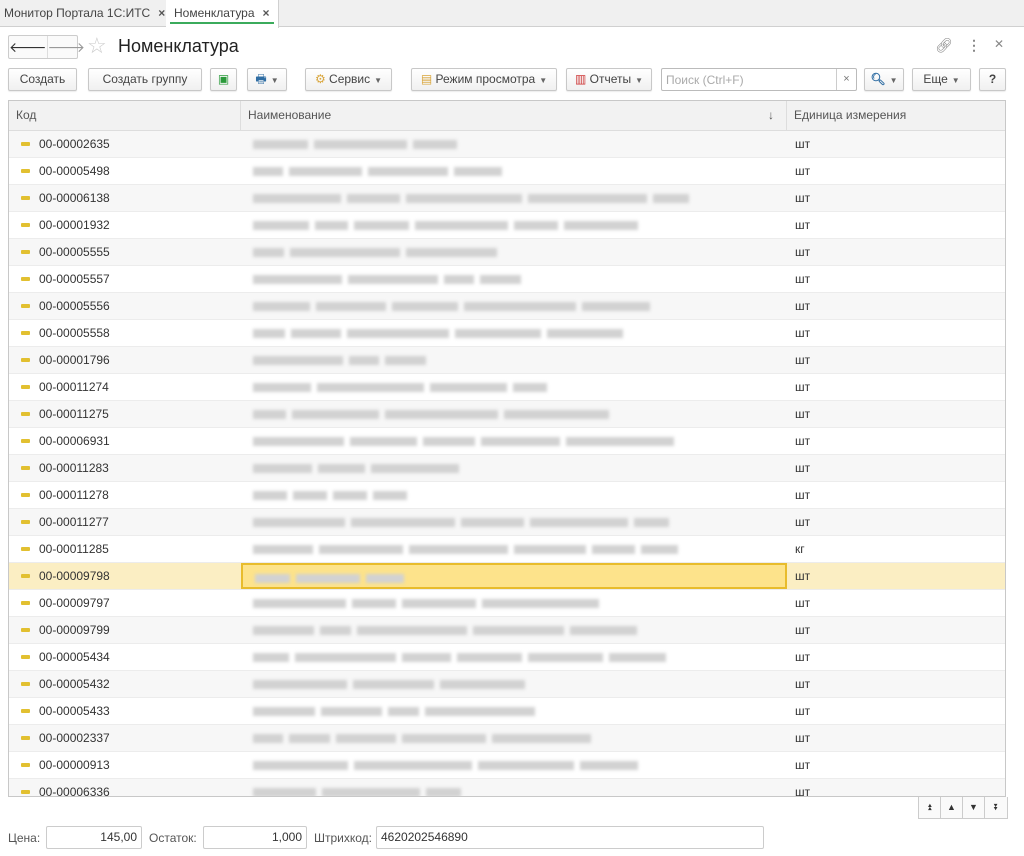  I want to click on table-row: 00-00009798 шт, so click(507, 576).